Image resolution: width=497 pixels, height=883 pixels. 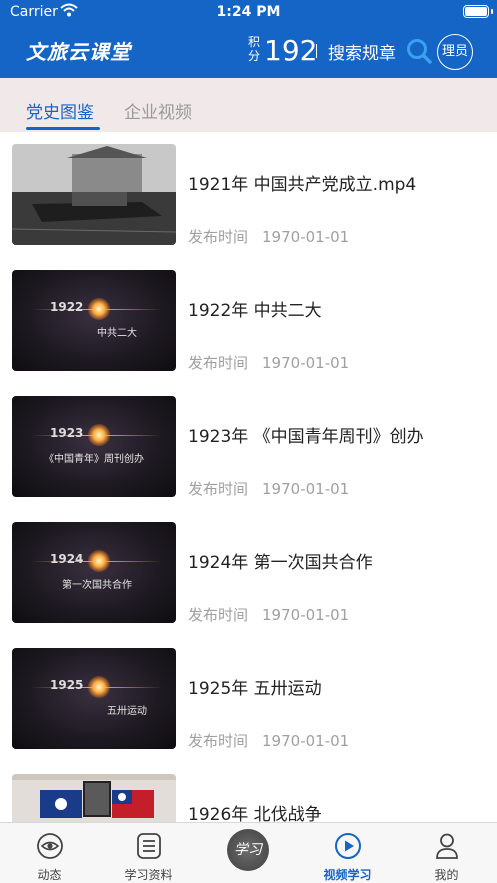 I want to click on category-tabs: 党史图鉴 企业视频, so click(x=248, y=105).